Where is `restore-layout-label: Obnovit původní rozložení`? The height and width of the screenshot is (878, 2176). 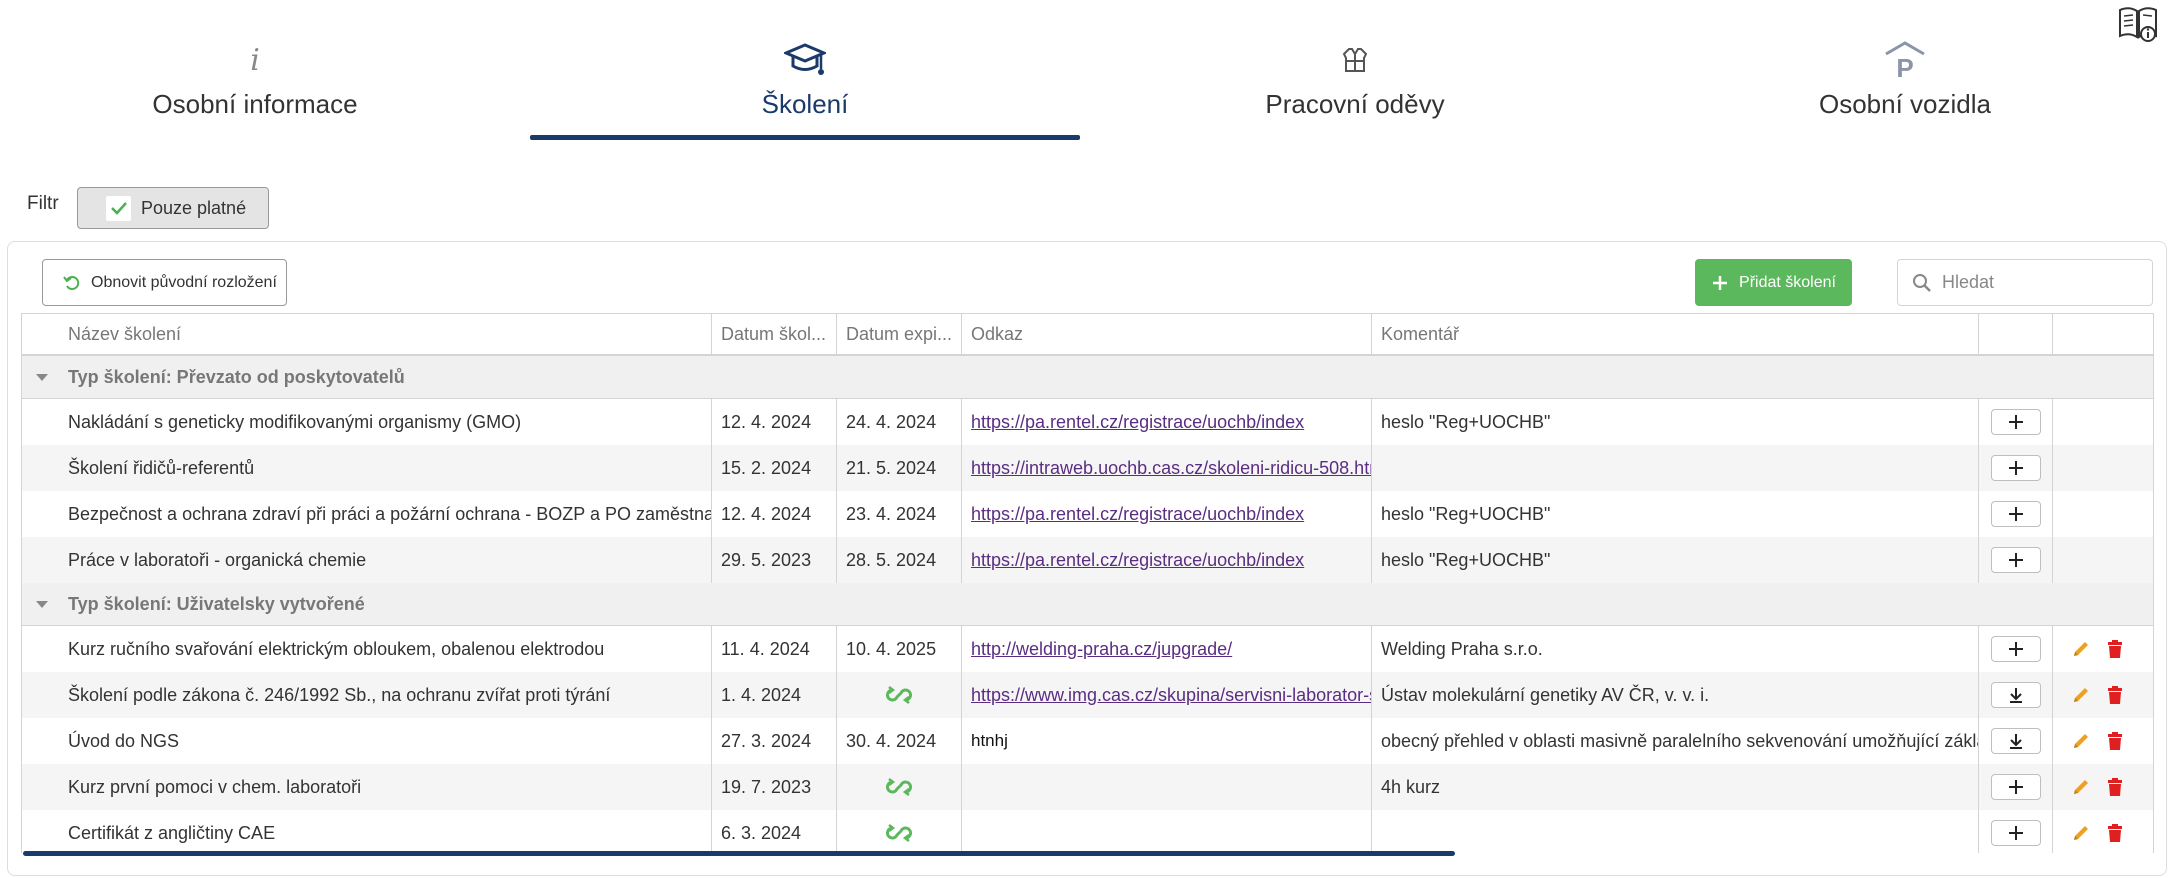 restore-layout-label: Obnovit původní rozložení is located at coordinates (184, 282).